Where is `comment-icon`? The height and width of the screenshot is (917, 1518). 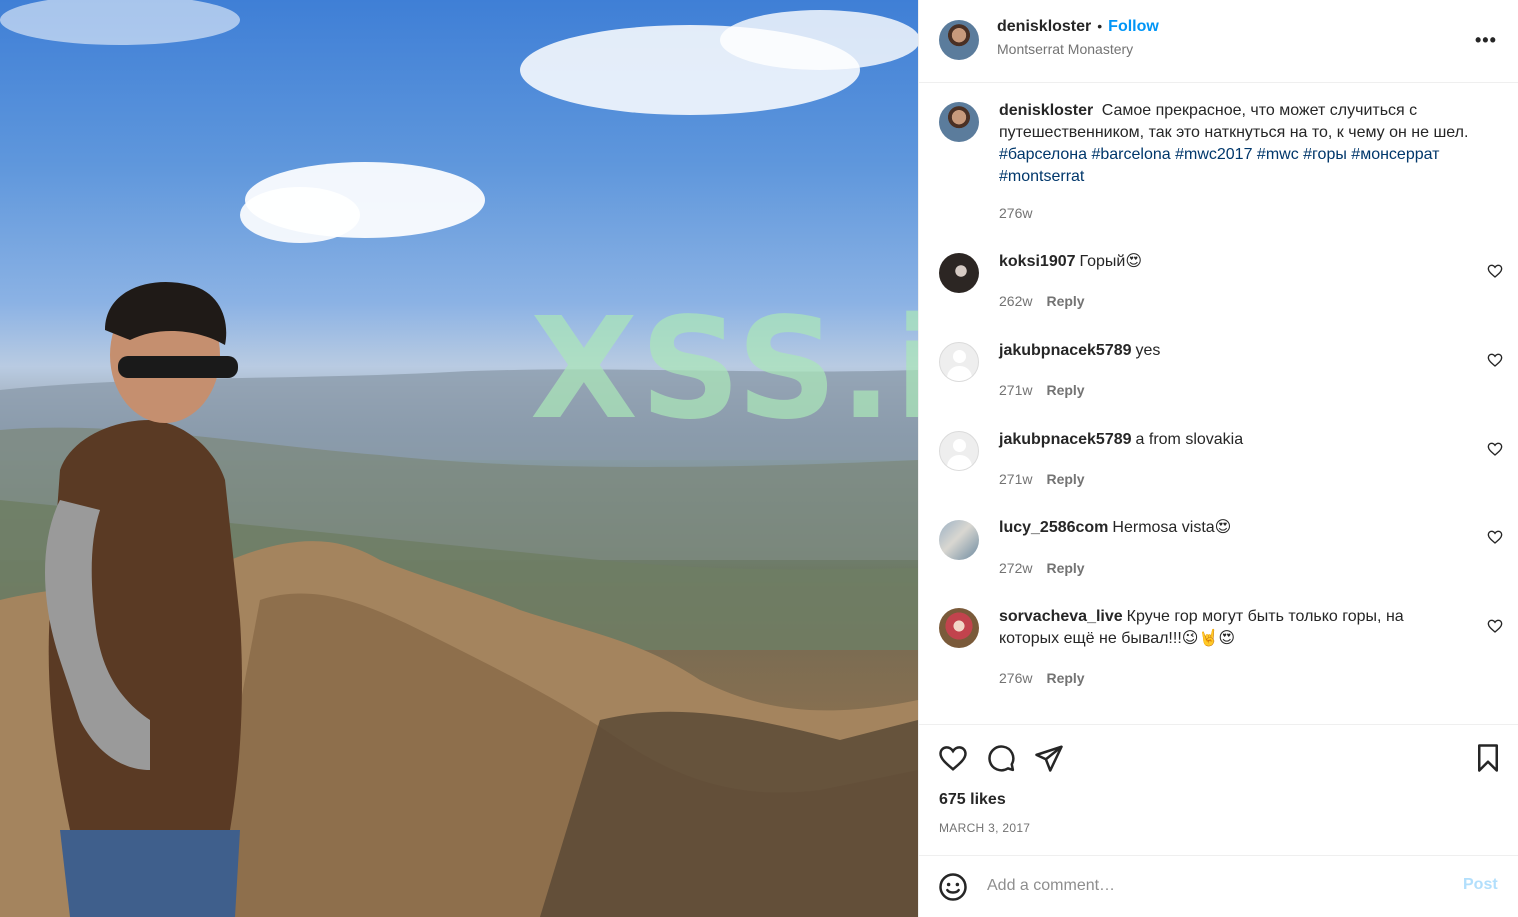 comment-icon is located at coordinates (1001, 758).